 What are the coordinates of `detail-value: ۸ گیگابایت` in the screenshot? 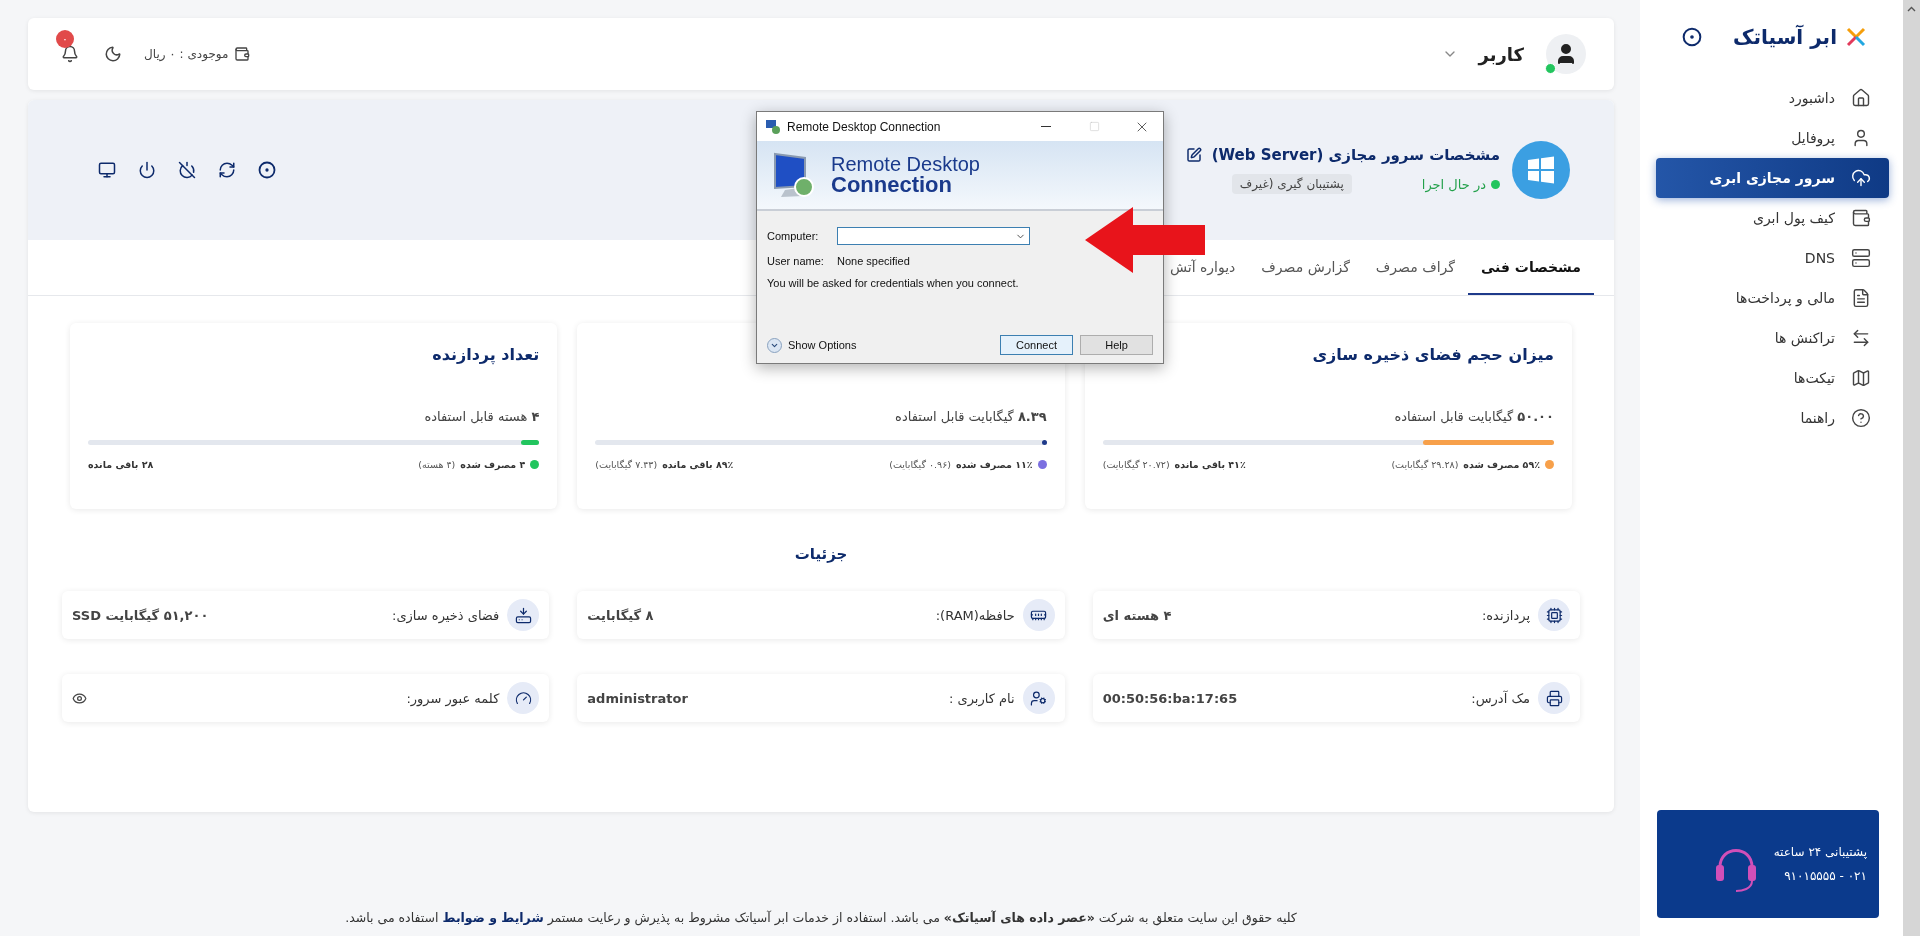 It's located at (620, 615).